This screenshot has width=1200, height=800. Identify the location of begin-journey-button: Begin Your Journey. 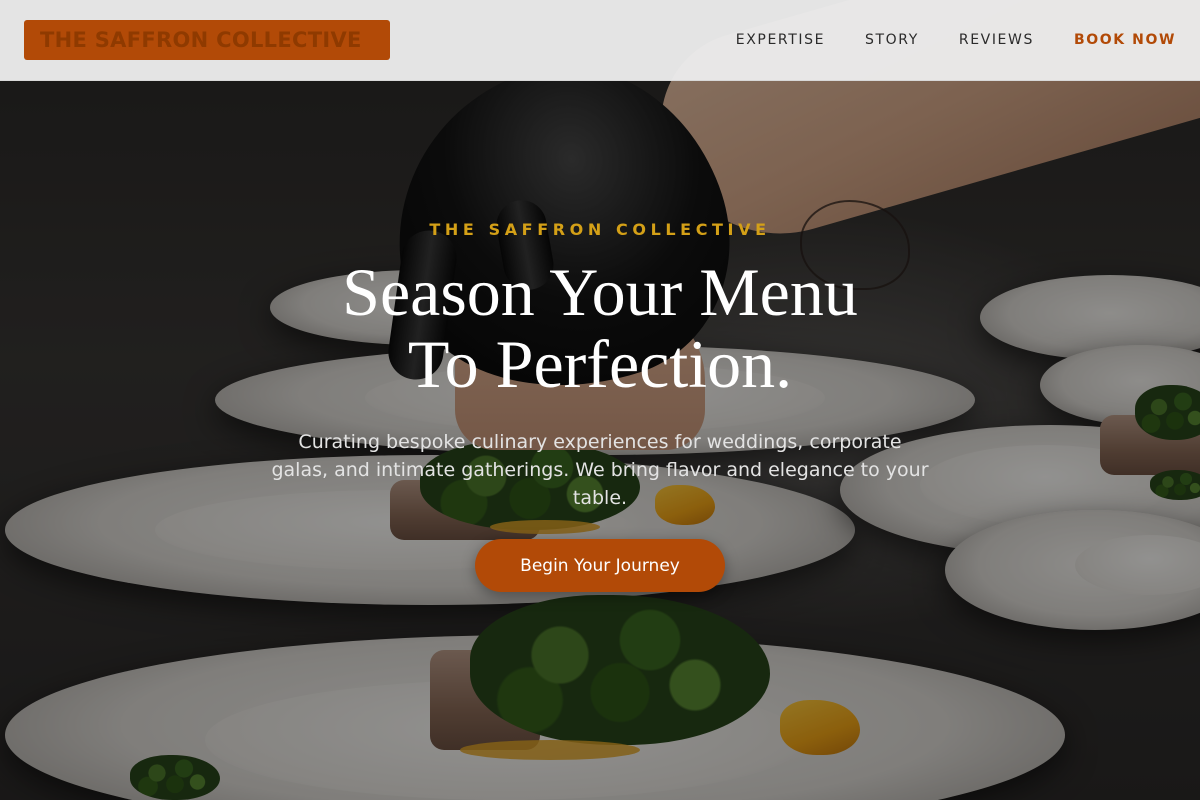
(600, 565).